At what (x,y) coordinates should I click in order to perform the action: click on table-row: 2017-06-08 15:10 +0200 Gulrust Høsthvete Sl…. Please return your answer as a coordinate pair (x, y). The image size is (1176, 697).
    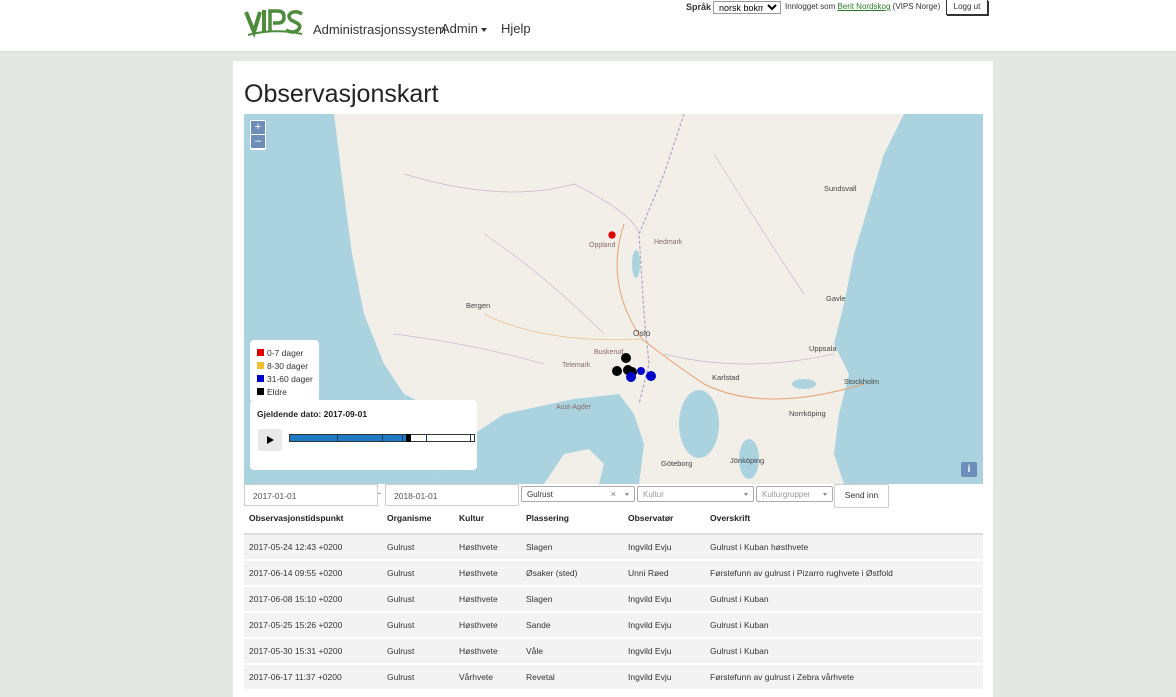
    Looking at the image, I should click on (613, 599).